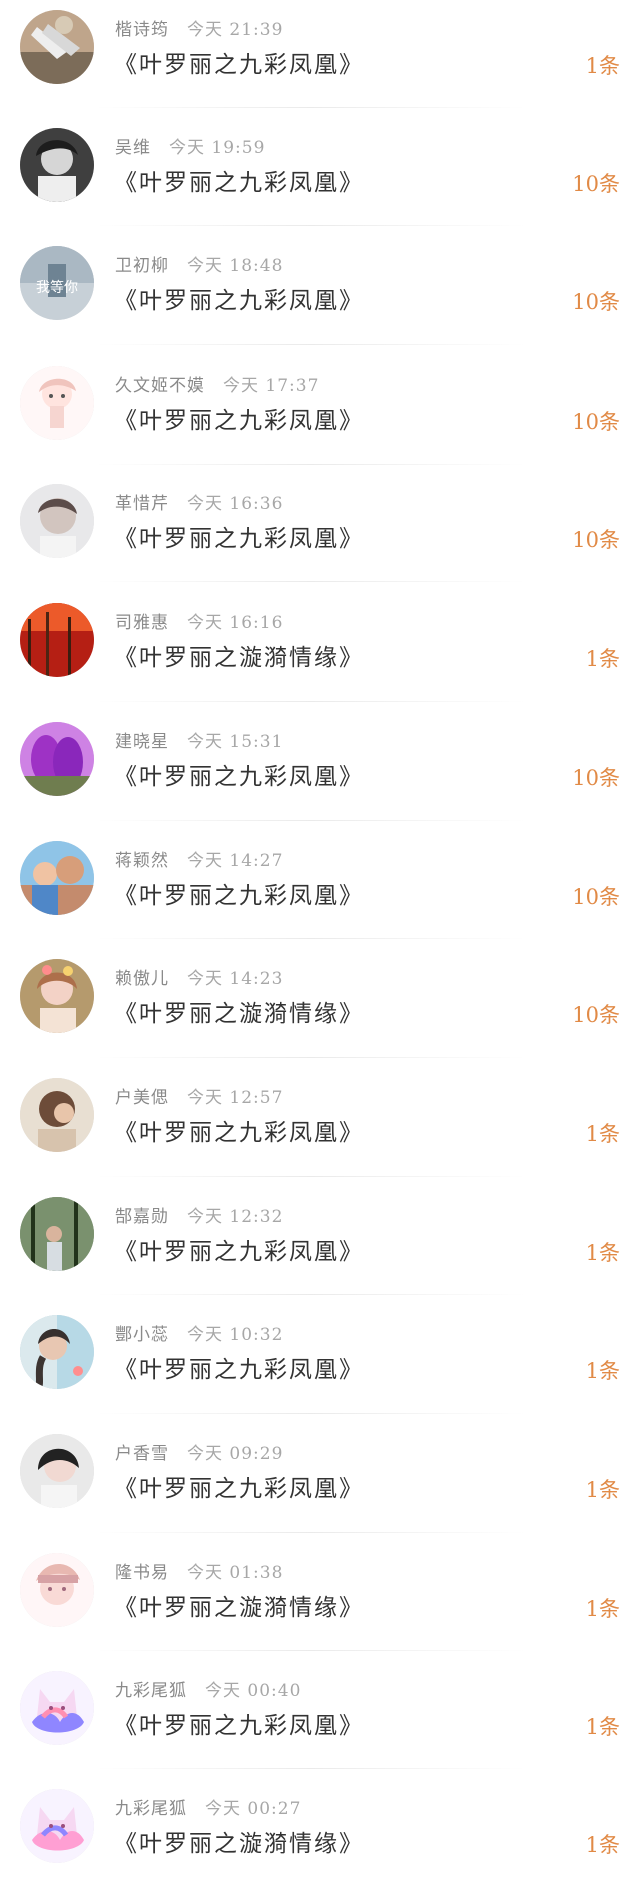 This screenshot has height=1895, width=640. Describe the element at coordinates (235, 979) in the screenshot. I see `message-time: 今天 14:23` at that location.